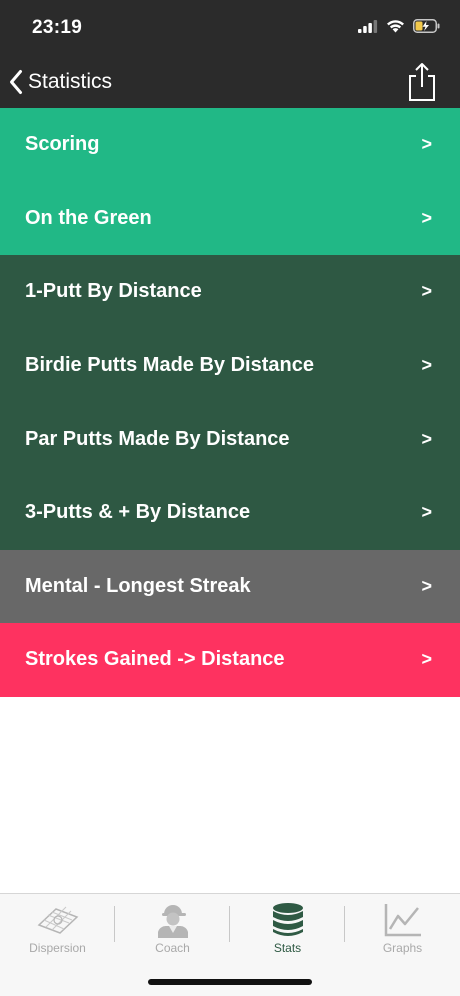 This screenshot has width=460, height=996. I want to click on back-button: Statistics, so click(60, 82).